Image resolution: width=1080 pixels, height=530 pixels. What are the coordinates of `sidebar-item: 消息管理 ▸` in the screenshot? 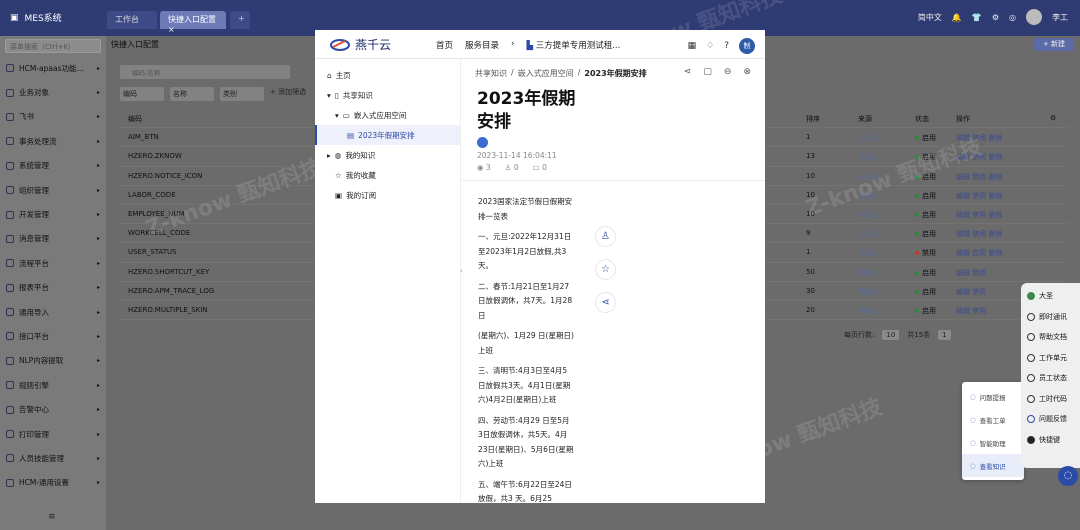 It's located at (53, 239).